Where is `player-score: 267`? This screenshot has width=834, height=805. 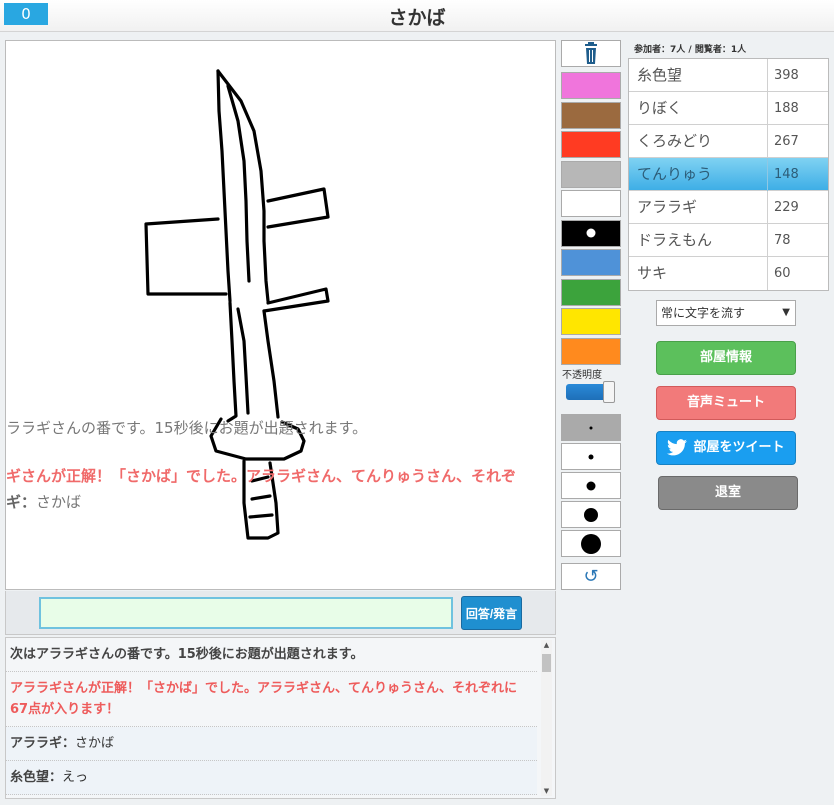 player-score: 267 is located at coordinates (798, 141).